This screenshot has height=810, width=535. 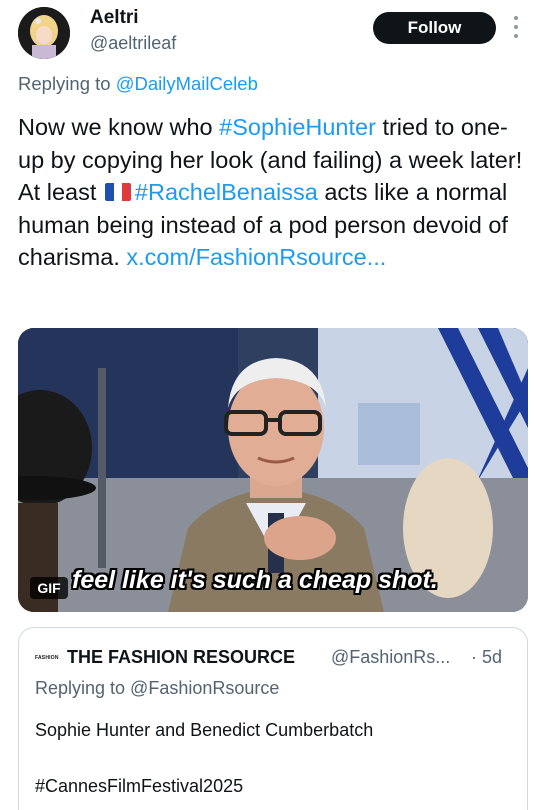 What do you see at coordinates (139, 786) in the screenshot?
I see `quote-hashtag: #CannesFilmFestival2025` at bounding box center [139, 786].